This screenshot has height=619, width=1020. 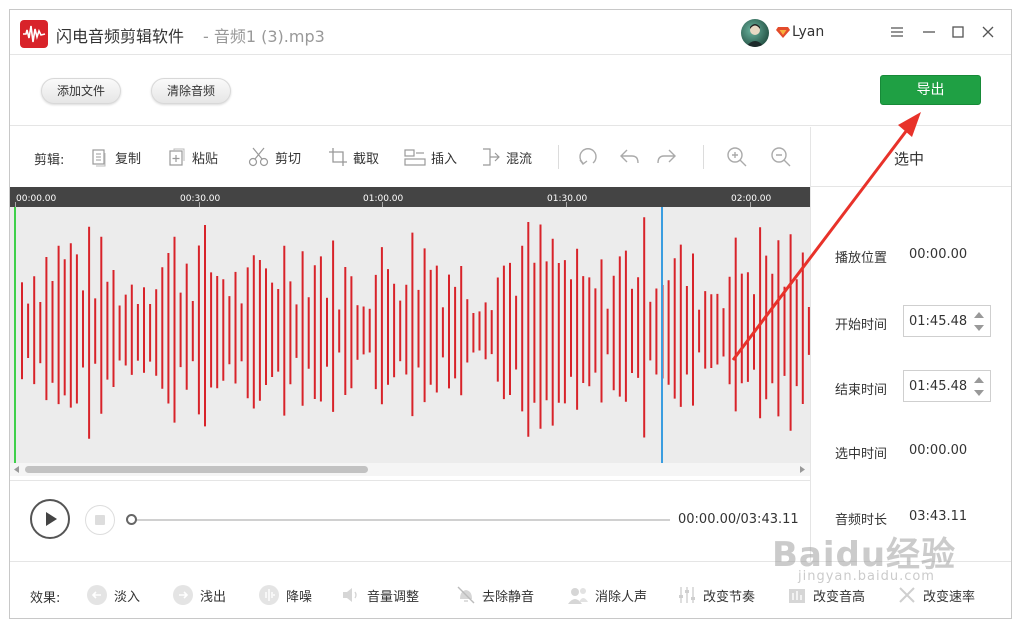 I want to click on play-position-value: 00:00.00, so click(x=938, y=254).